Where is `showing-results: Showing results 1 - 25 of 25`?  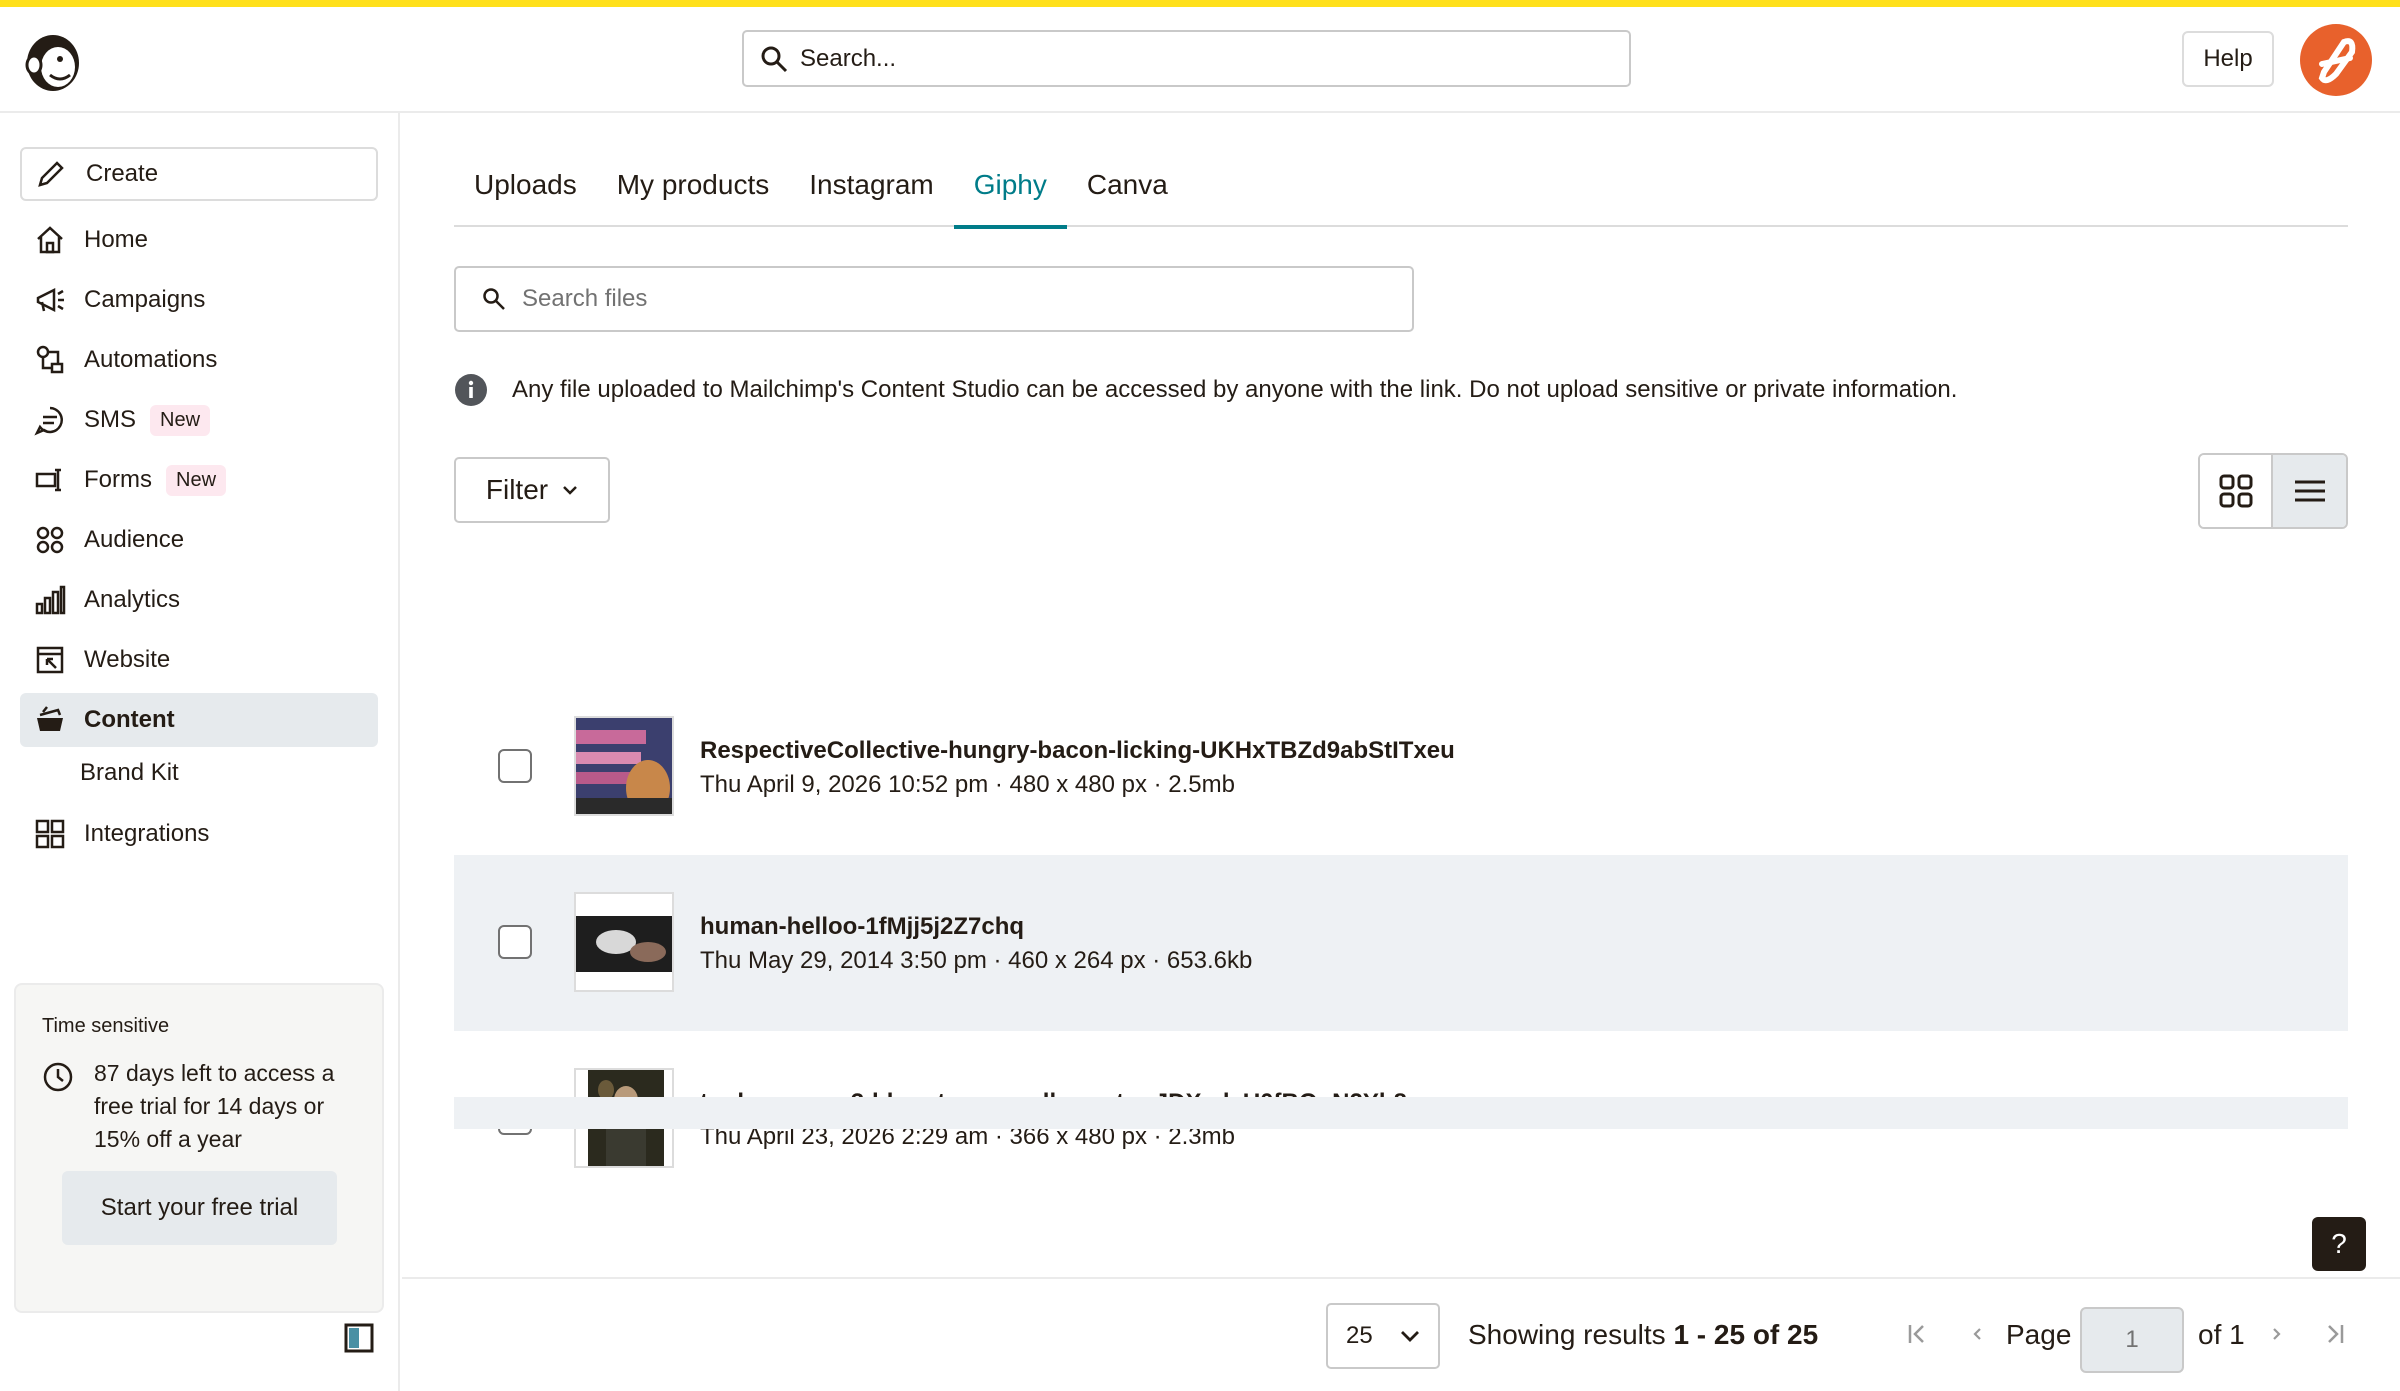
showing-results: Showing results 1 - 25 of 25 is located at coordinates (1643, 1335).